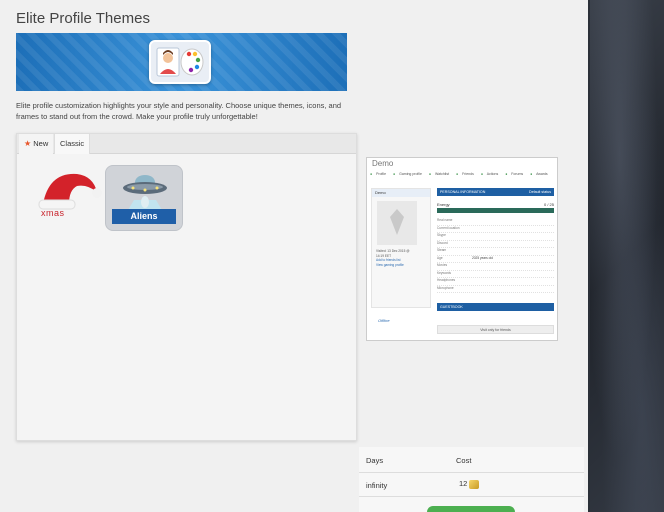  I want to click on demo-field: Skype, so click(495, 237).